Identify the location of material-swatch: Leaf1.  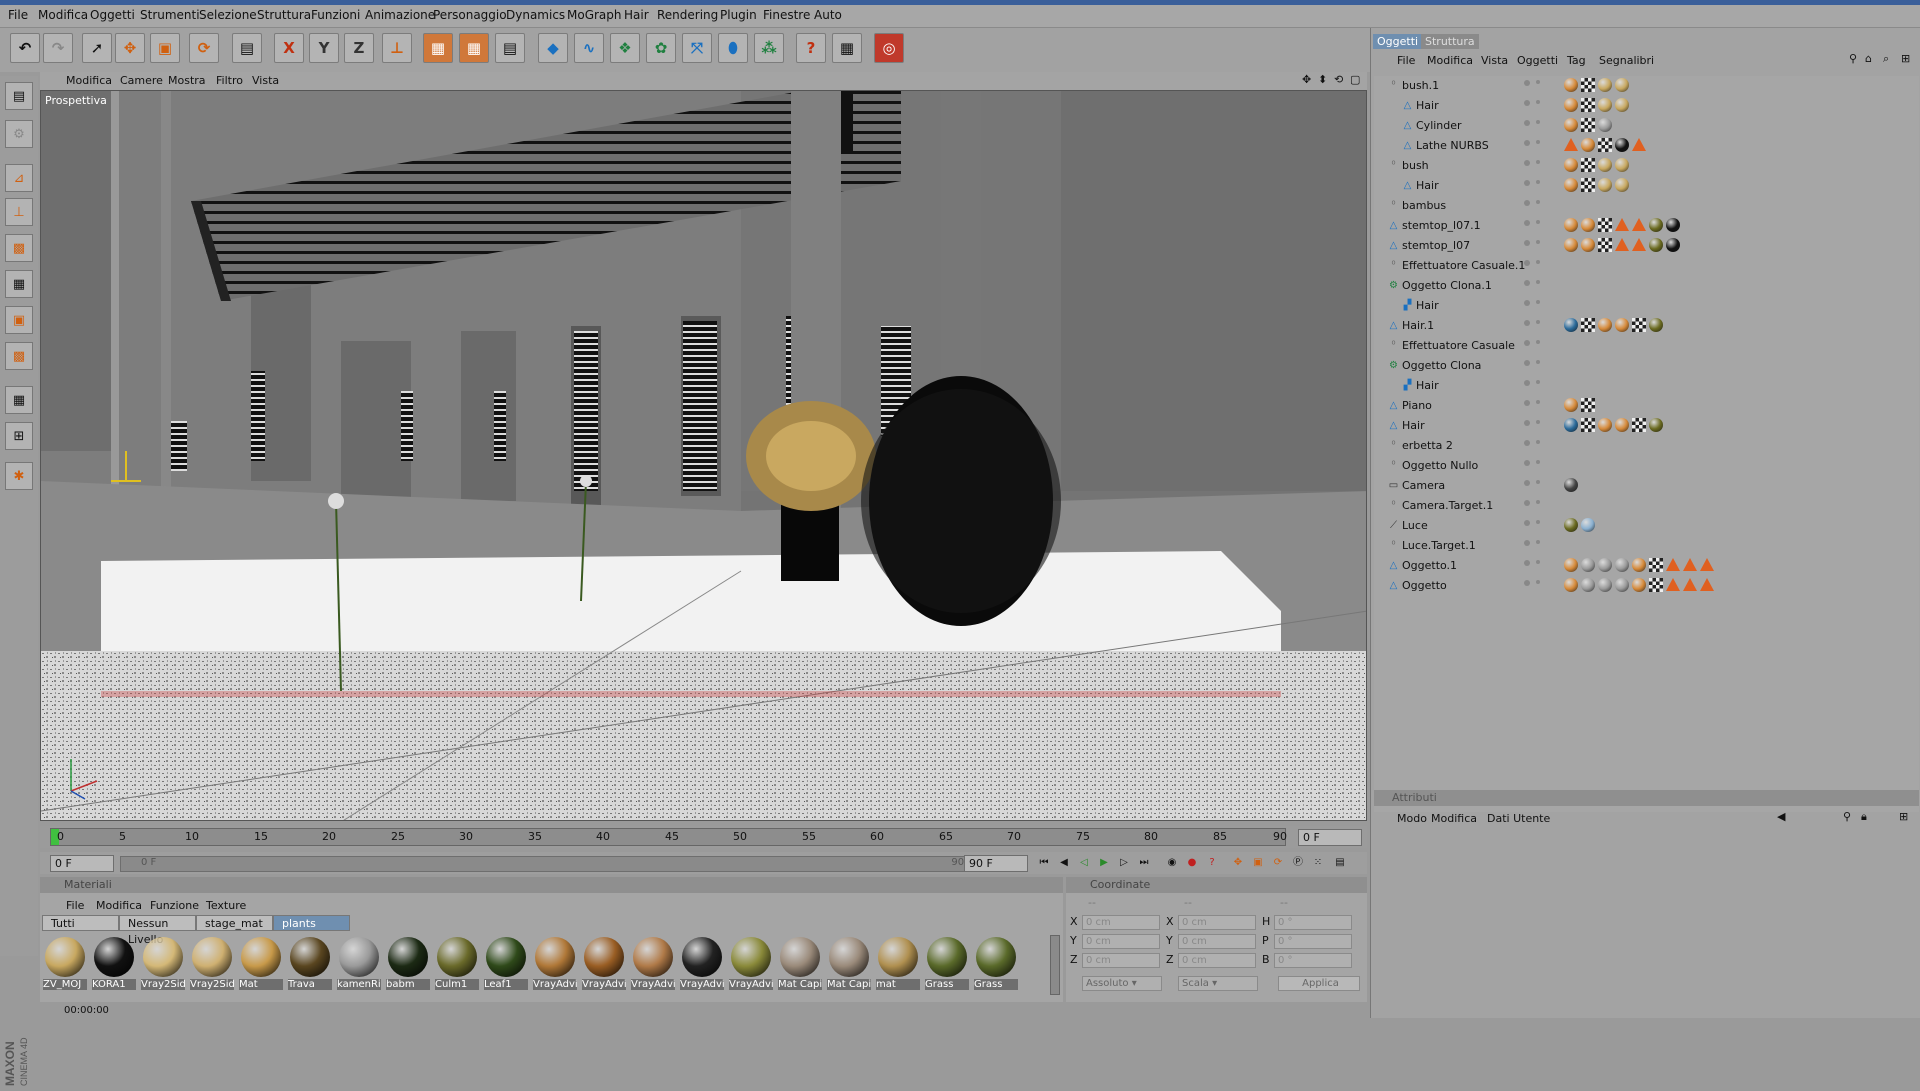
(506, 965).